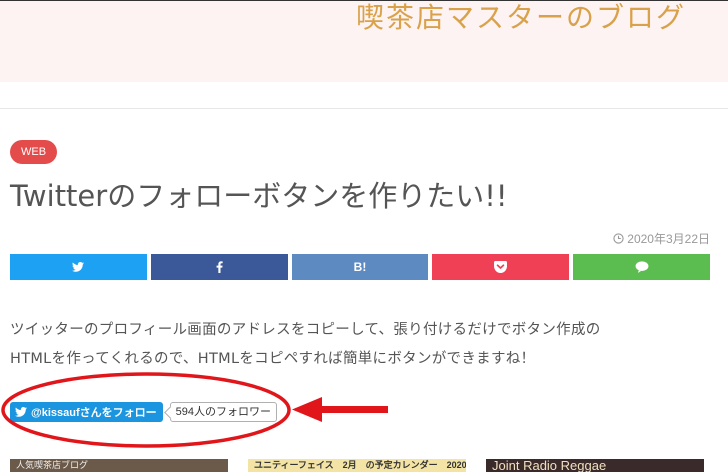  I want to click on twitter-icon, so click(78, 267).